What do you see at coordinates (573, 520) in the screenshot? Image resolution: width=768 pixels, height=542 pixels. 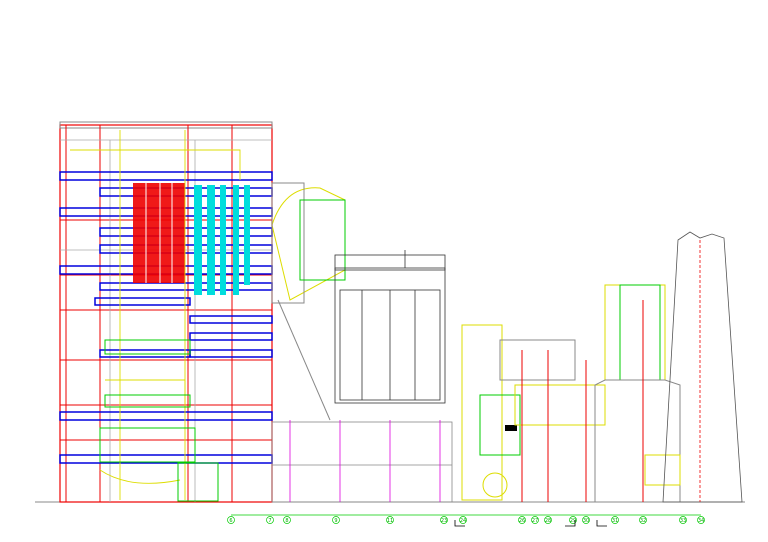 I see `axis-29: 29` at bounding box center [573, 520].